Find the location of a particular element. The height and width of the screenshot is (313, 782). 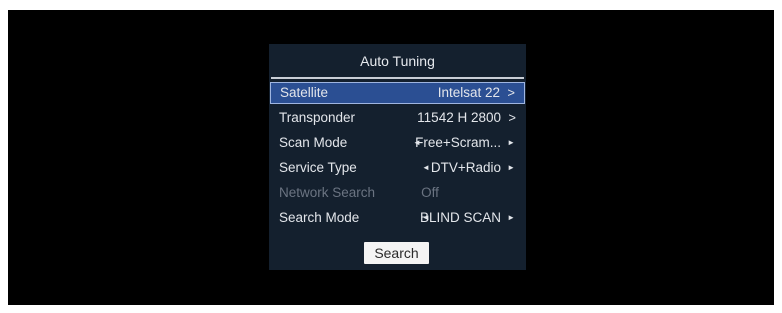

menu-row-search-mode: Search Mode ◄ BLIND SCAN ► is located at coordinates (397, 218).